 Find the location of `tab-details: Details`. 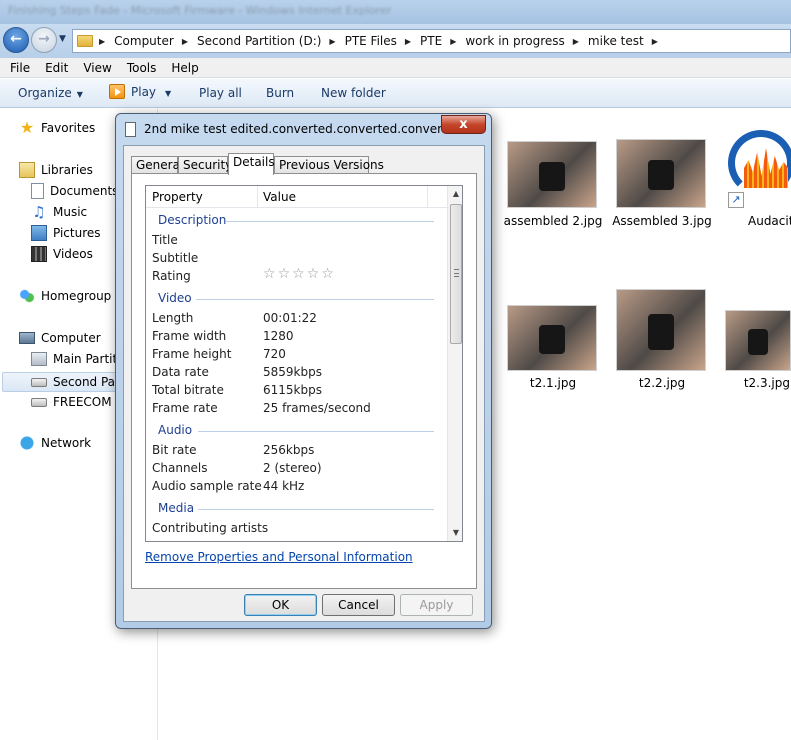

tab-details: Details is located at coordinates (251, 164).